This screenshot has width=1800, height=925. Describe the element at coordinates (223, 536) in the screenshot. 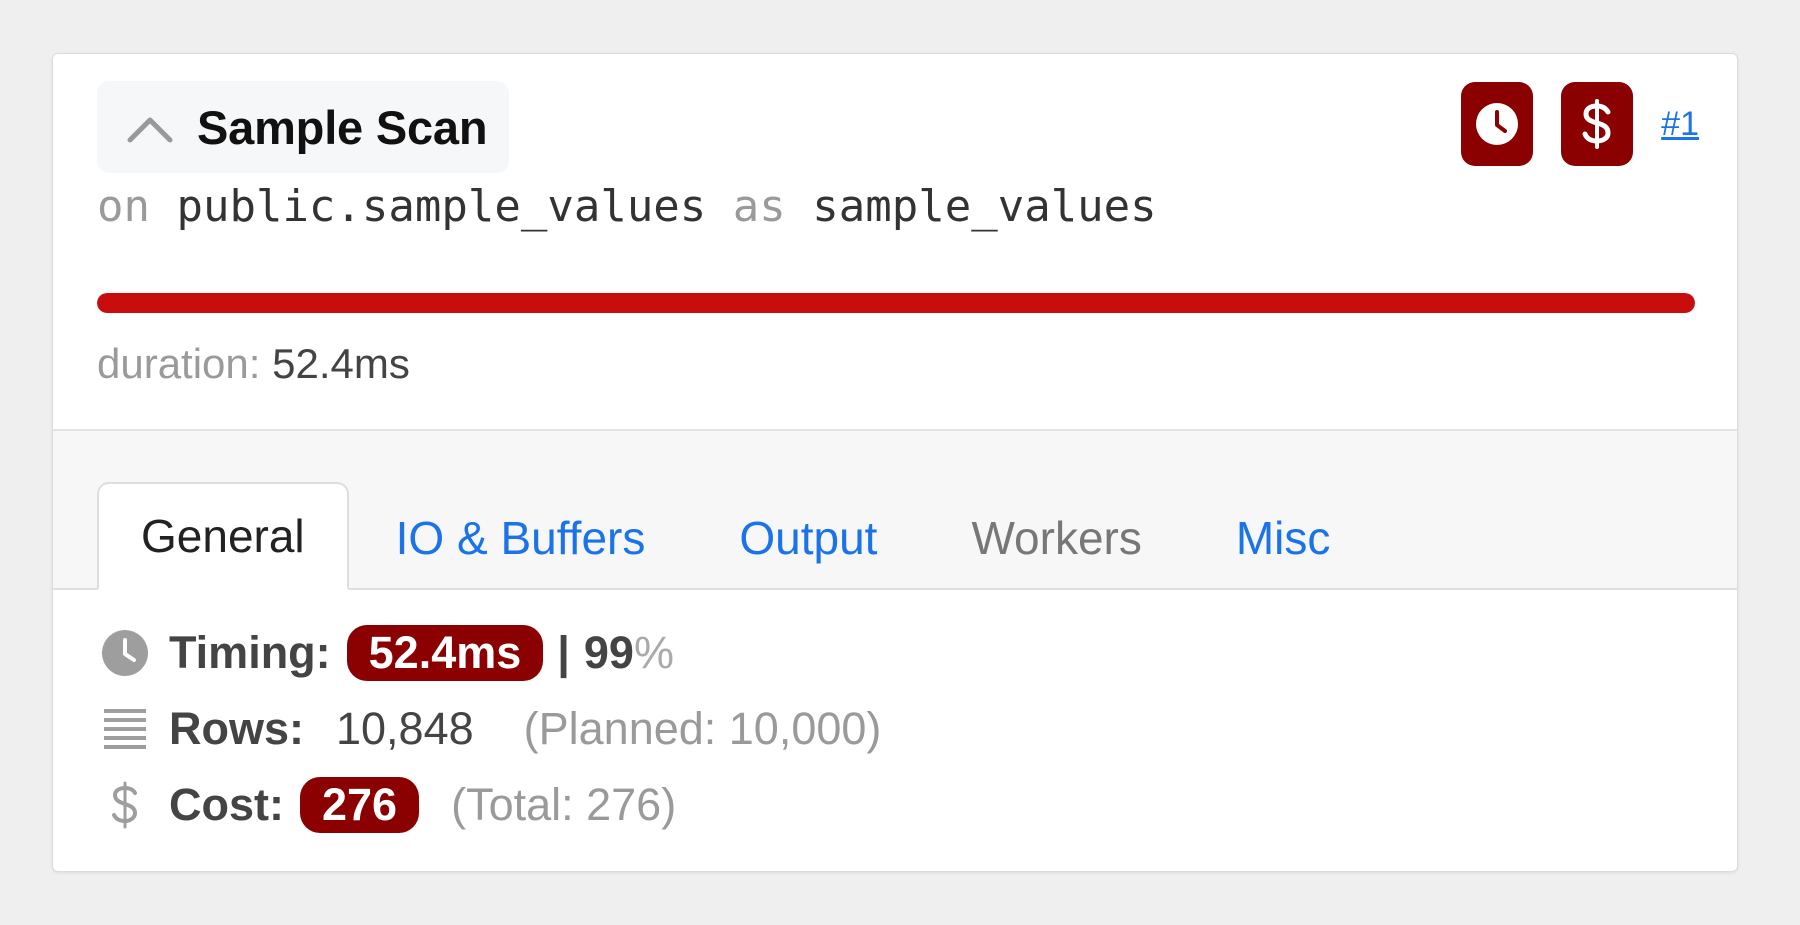

I see `tab-general: General` at that location.